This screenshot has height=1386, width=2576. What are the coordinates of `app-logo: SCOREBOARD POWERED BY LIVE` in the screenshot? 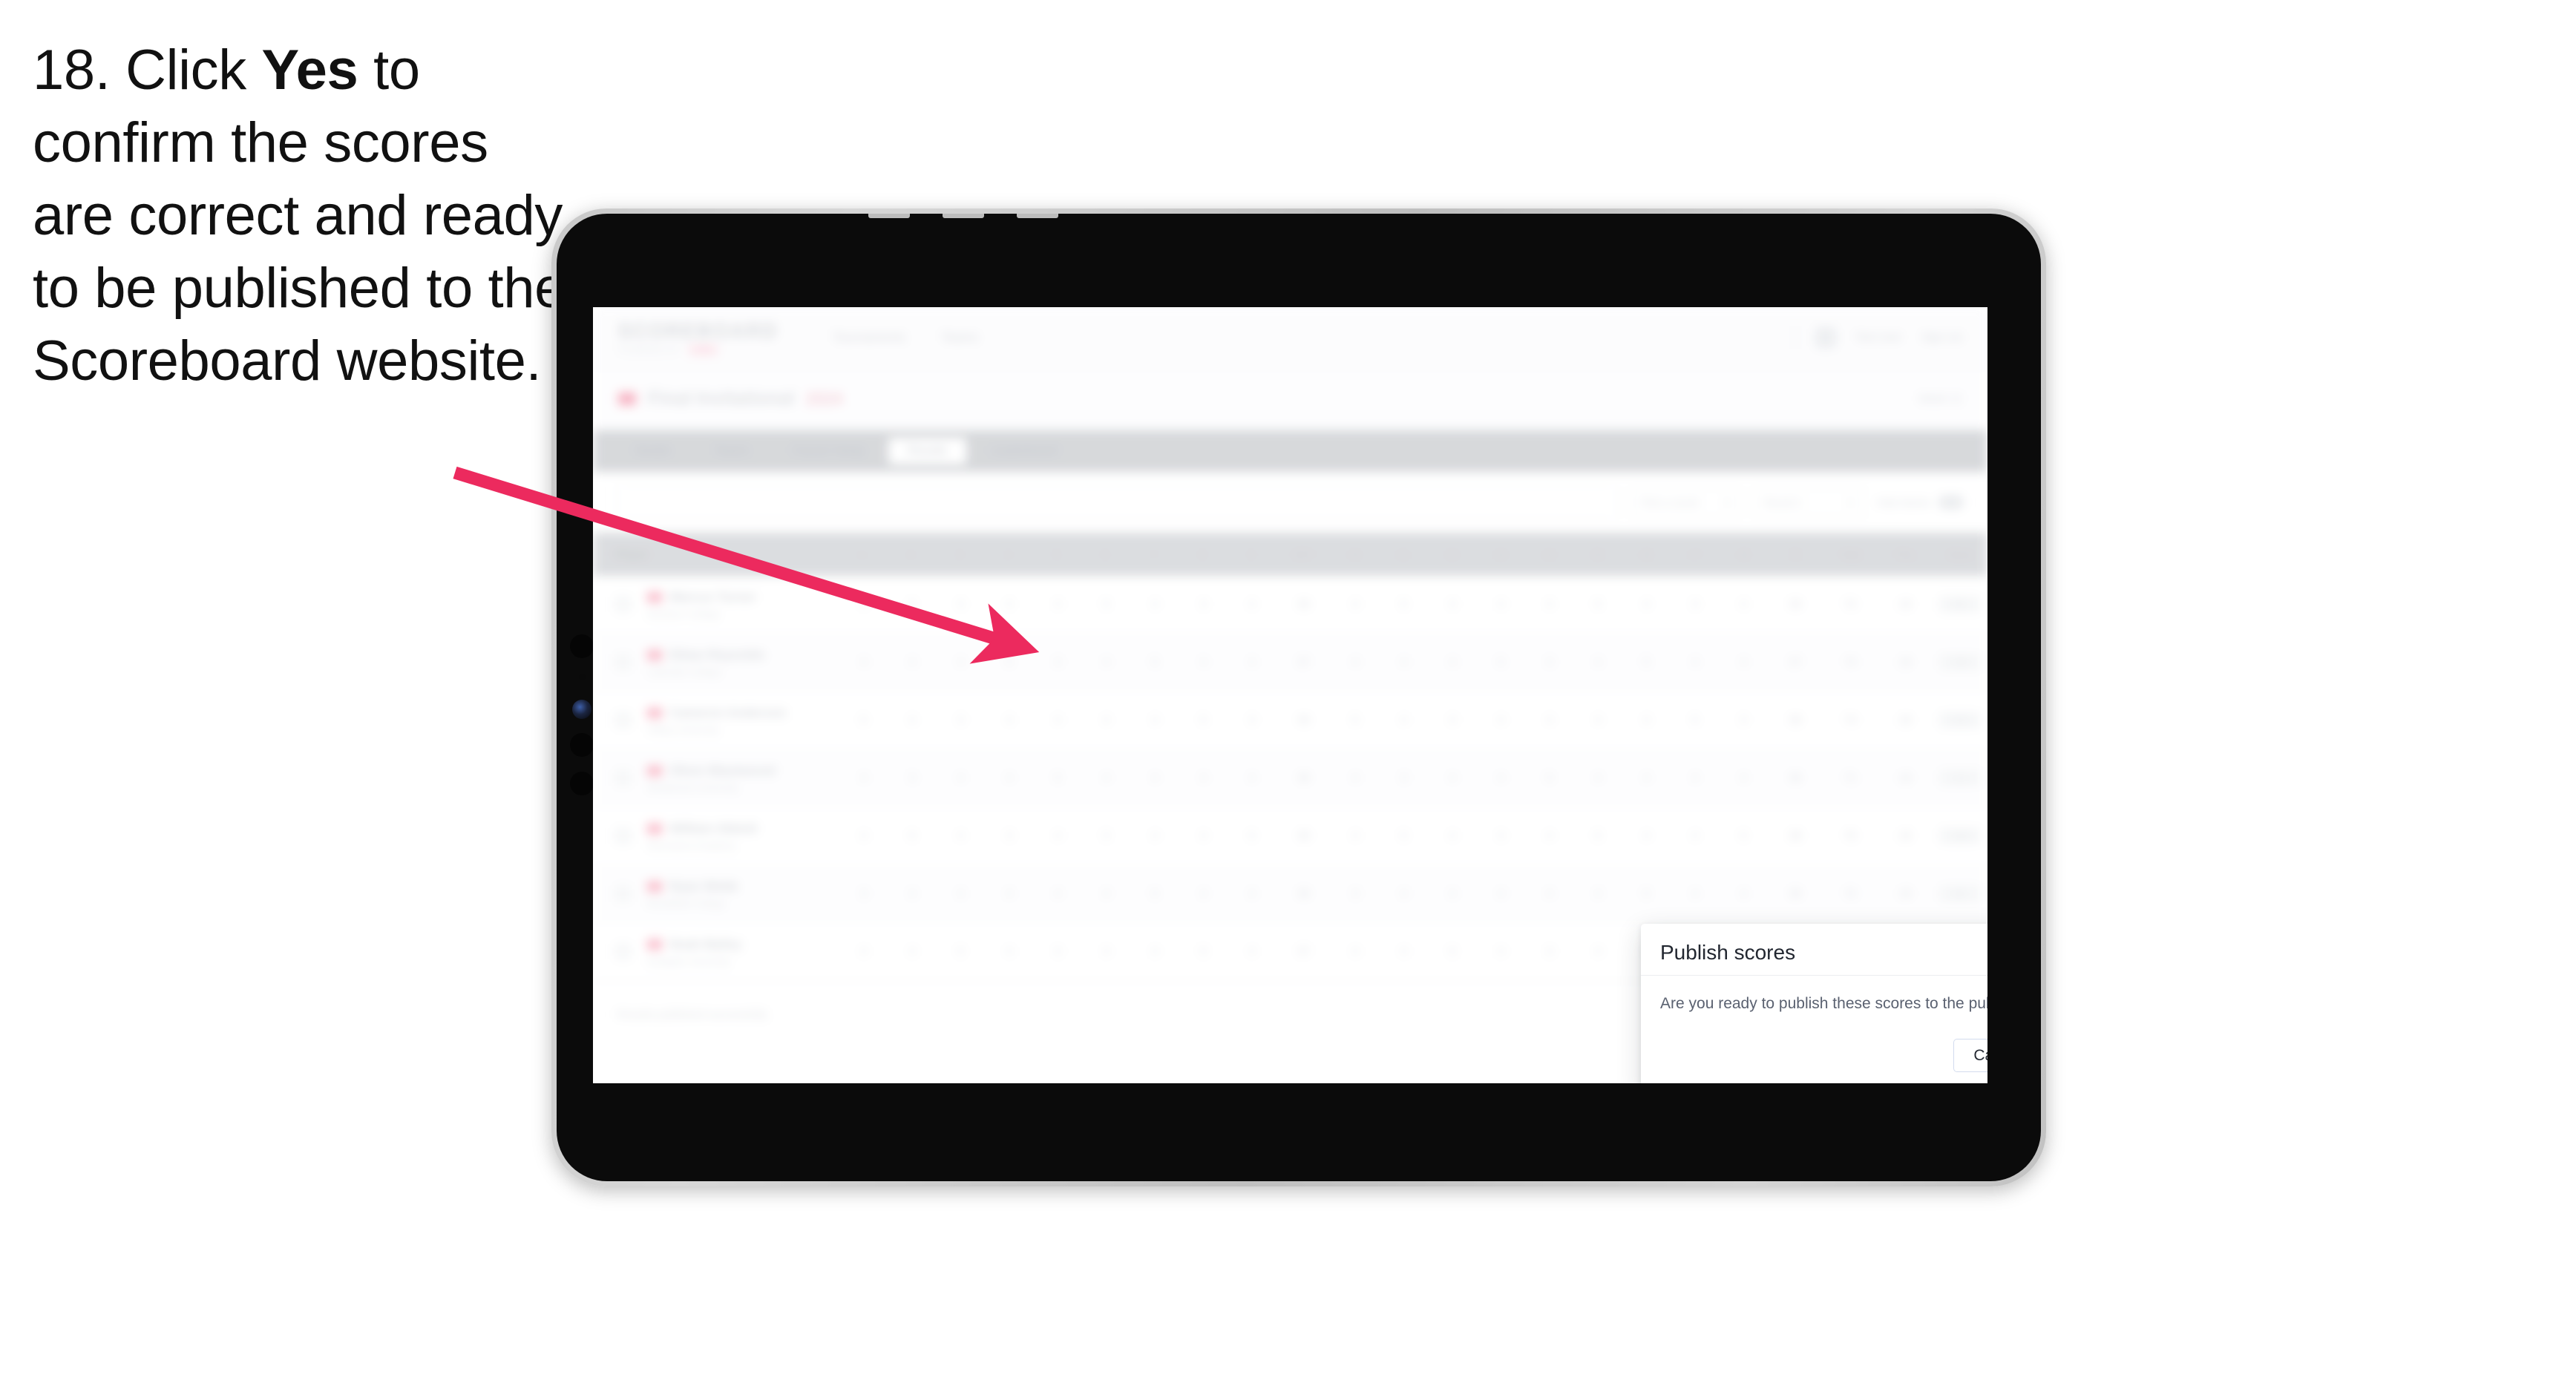 It's located at (698, 337).